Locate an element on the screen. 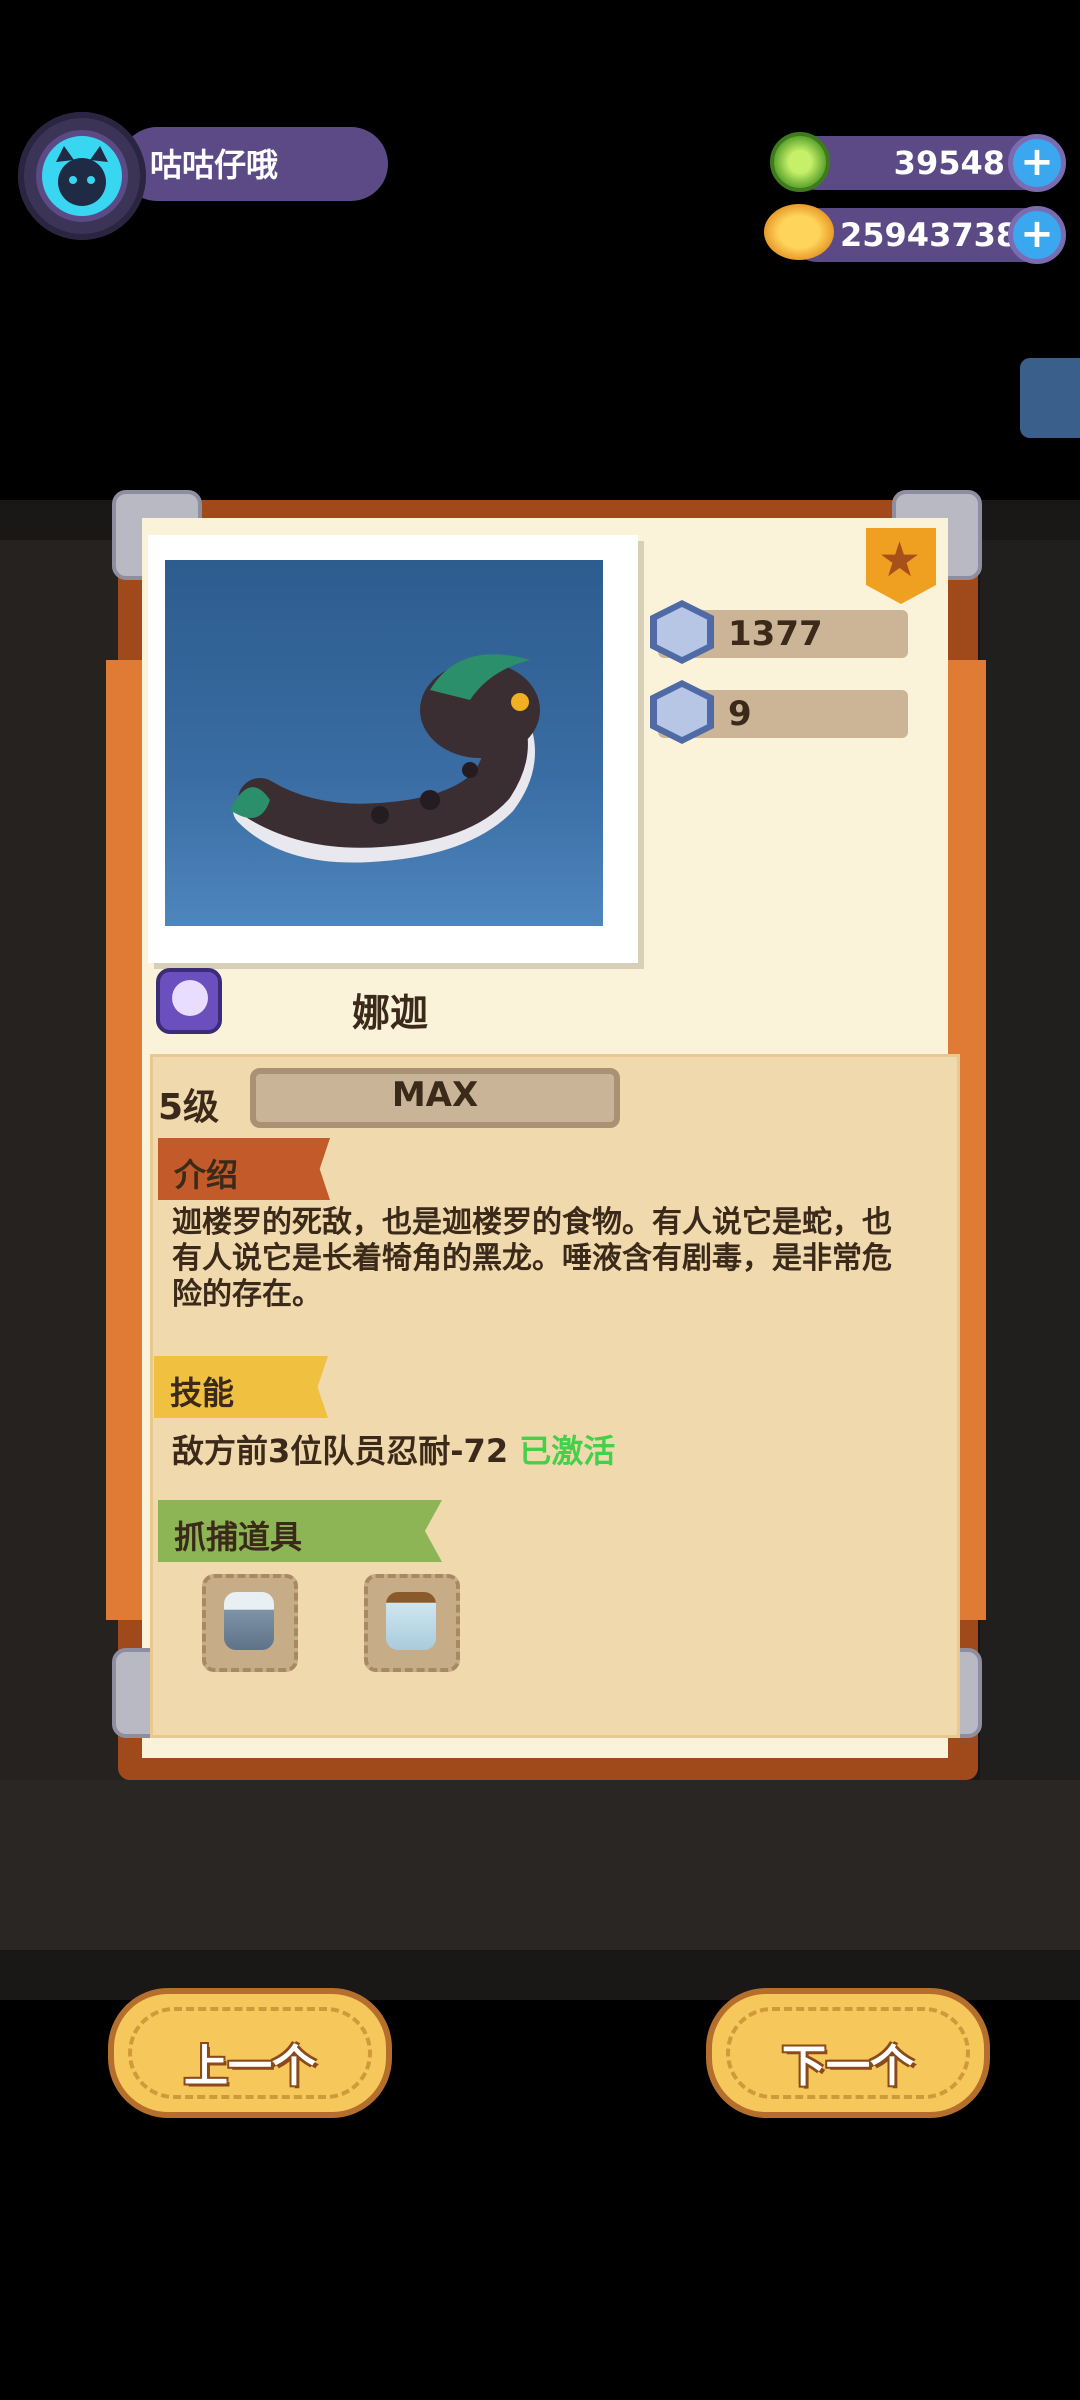  previous-button: 上一个 is located at coordinates (250, 2053).